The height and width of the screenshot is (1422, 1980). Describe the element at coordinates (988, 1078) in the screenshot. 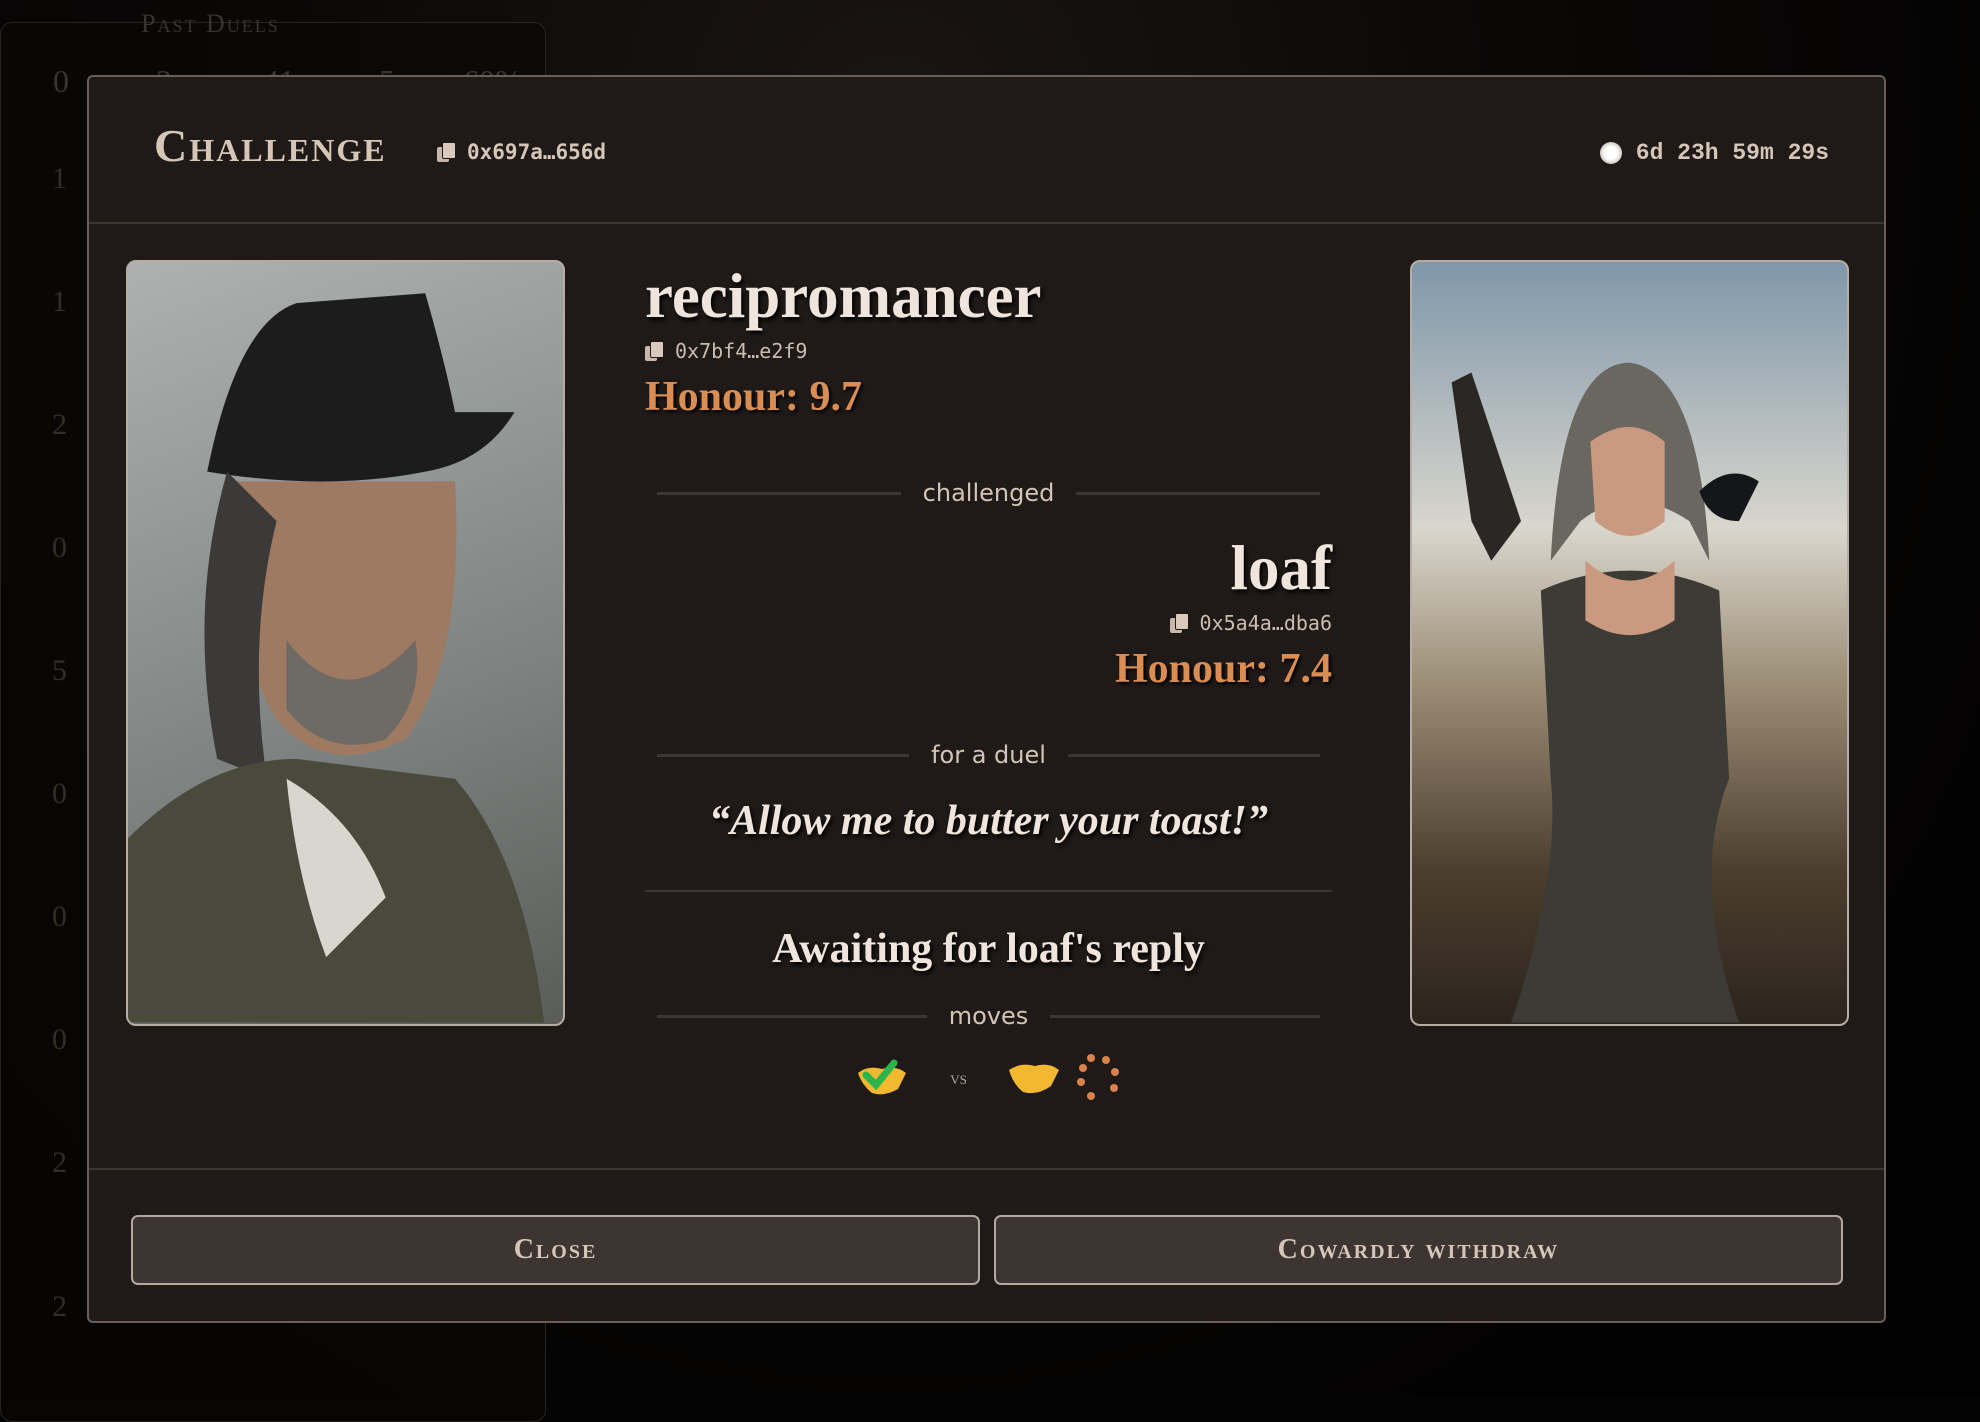

I see `moves-row: vs` at that location.